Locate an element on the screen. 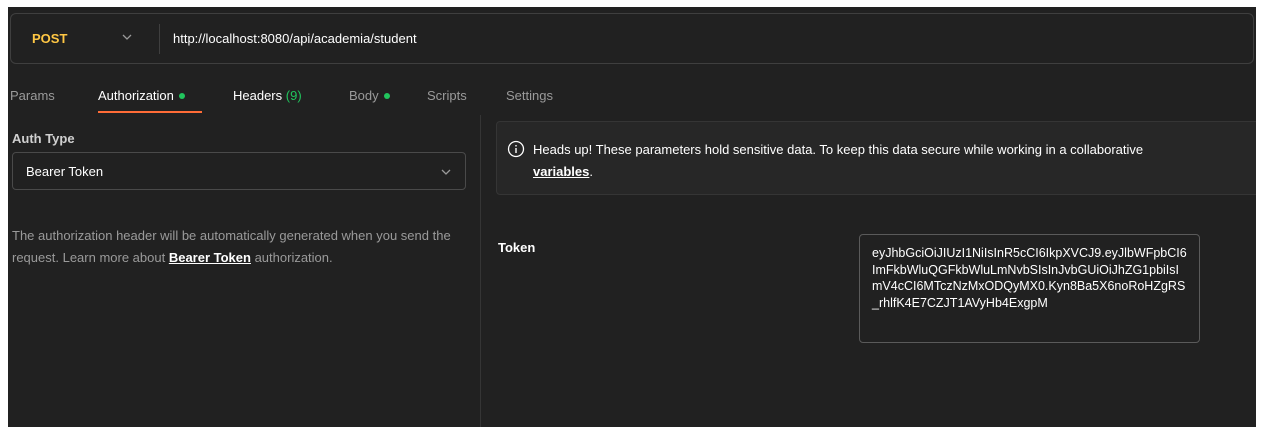 The image size is (1263, 427). auth-type-value: Bearer Token is located at coordinates (65, 171).